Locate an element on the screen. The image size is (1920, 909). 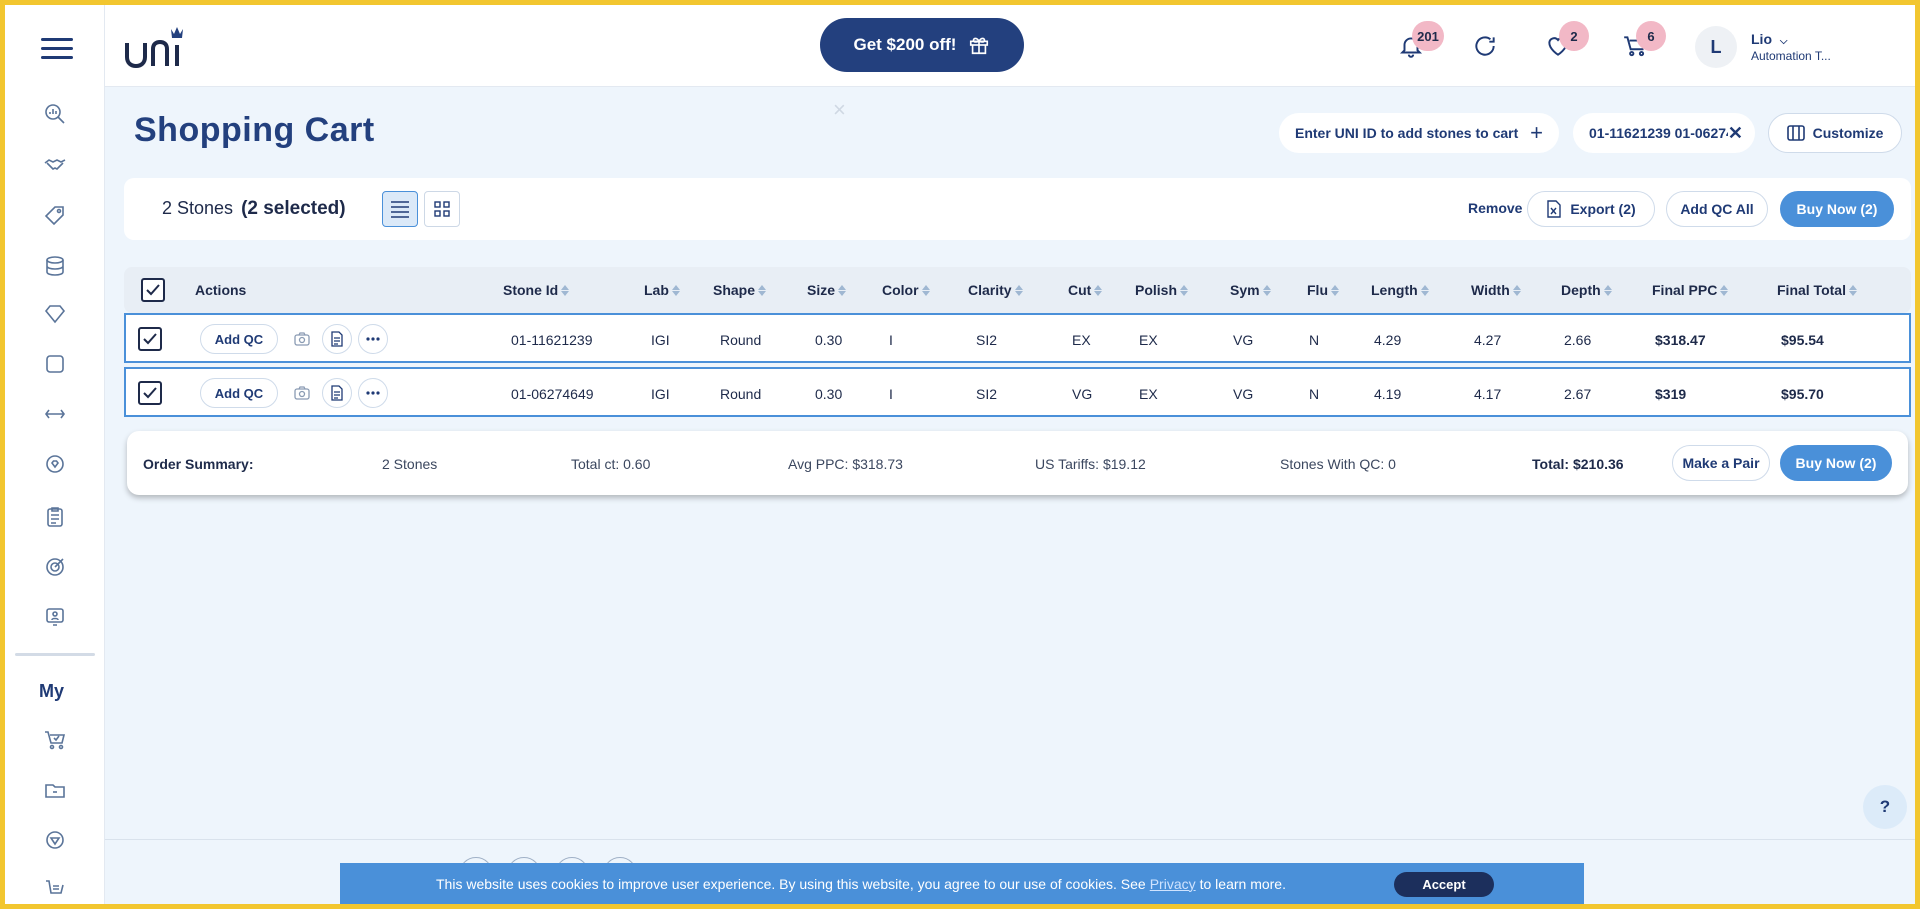
select-all-checkbox is located at coordinates (153, 290).